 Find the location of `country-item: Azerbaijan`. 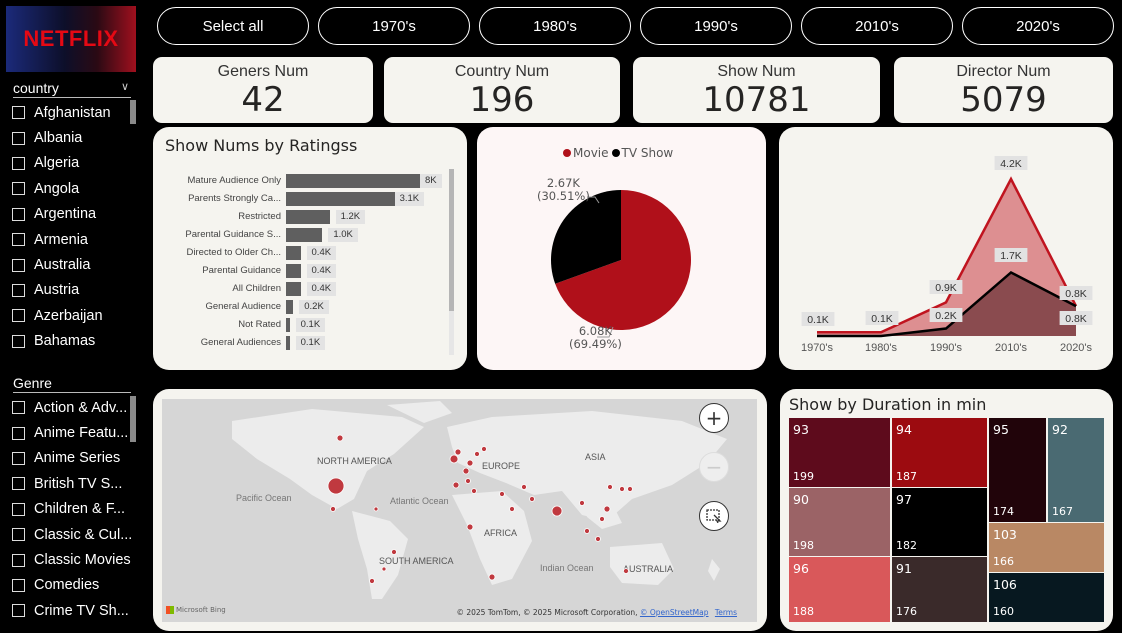

country-item: Azerbaijan is located at coordinates (76, 315).